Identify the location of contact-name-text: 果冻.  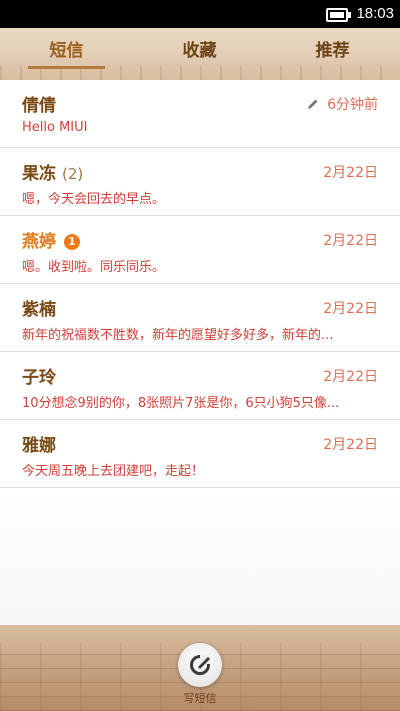
(39, 174).